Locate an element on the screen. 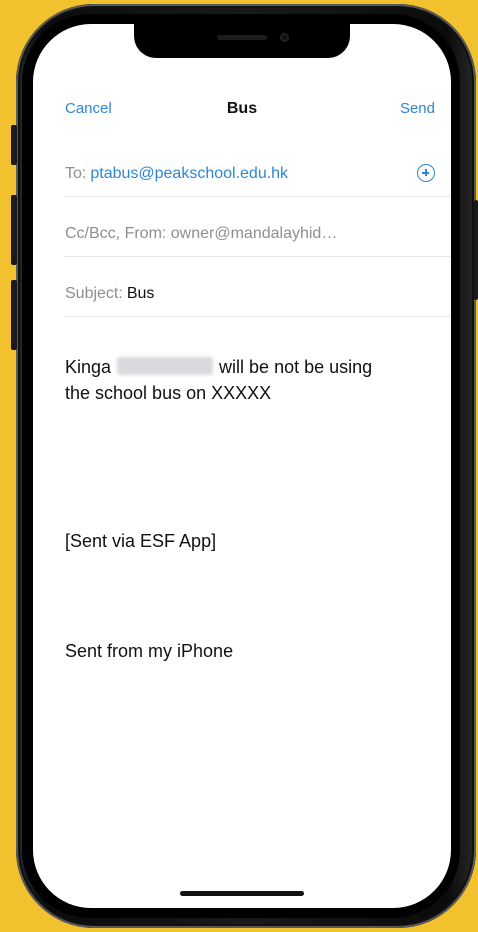 The image size is (478, 932). compose-nav-bar: Cancel Bus Send is located at coordinates (242, 109).